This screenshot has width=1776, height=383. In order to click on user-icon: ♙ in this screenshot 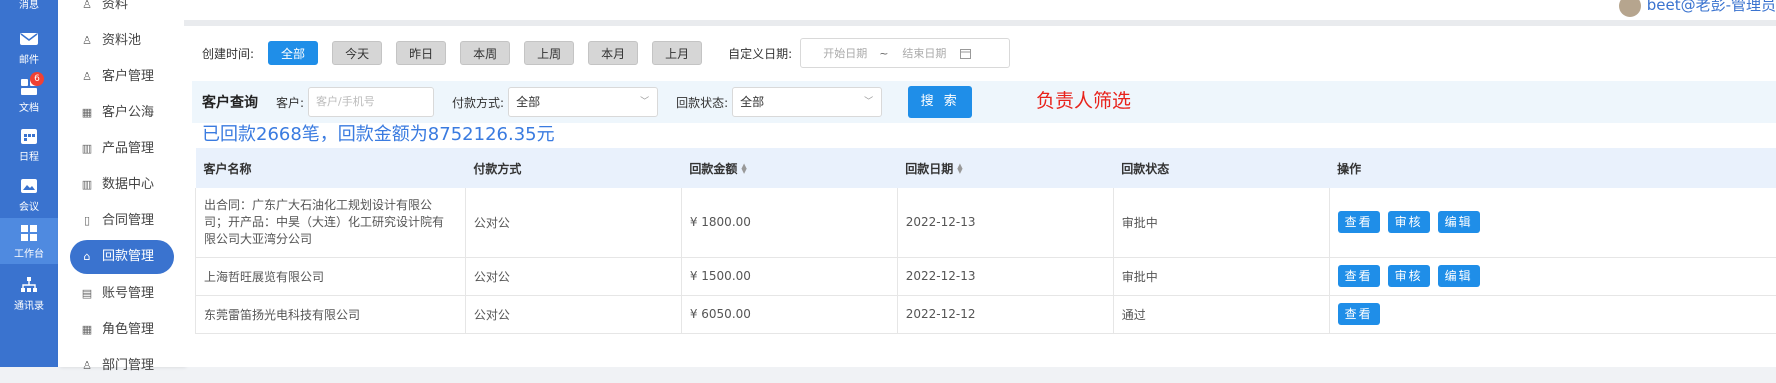, I will do `click(87, 77)`.